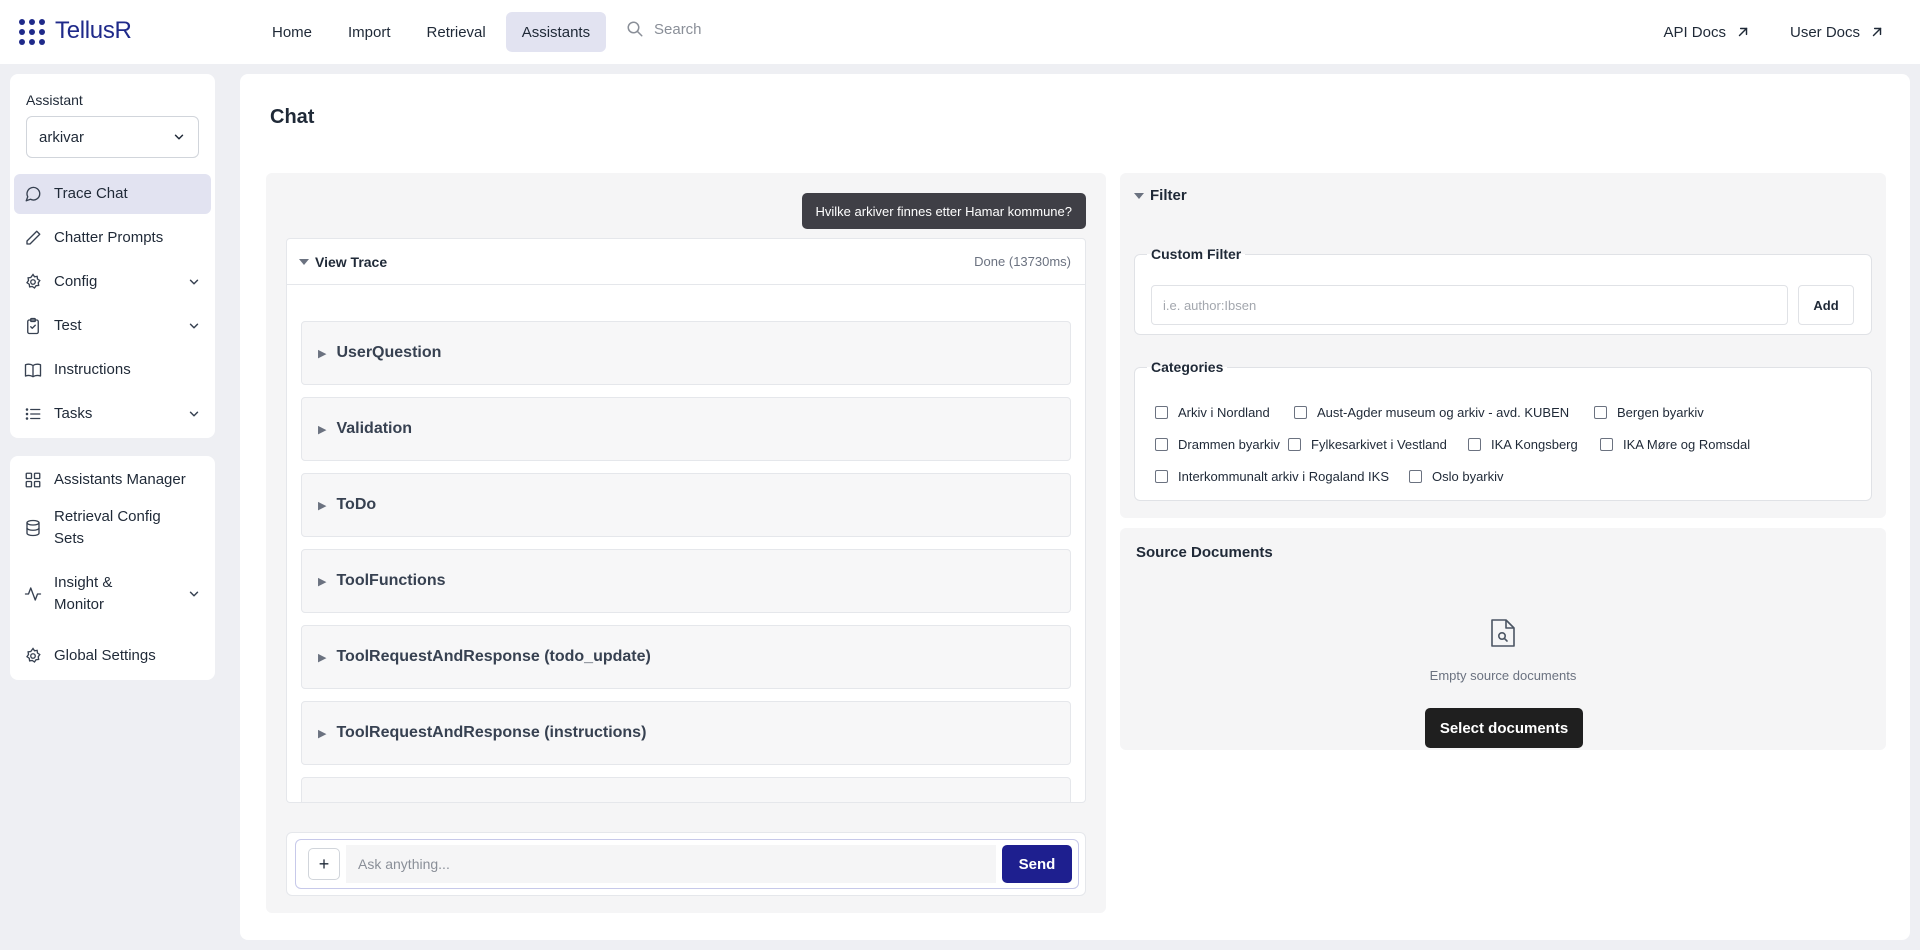  Describe the element at coordinates (635, 29) in the screenshot. I see `search-icon` at that location.